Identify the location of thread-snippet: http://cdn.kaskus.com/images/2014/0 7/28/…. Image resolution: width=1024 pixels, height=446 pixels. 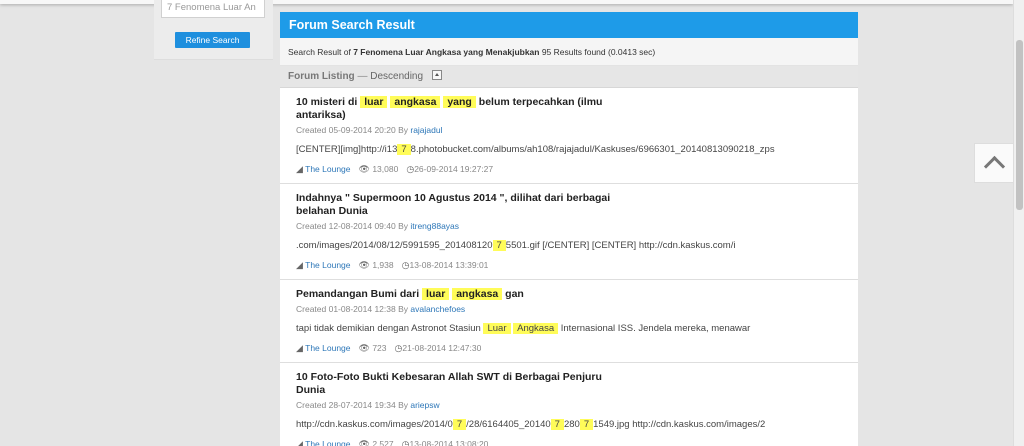
(569, 424).